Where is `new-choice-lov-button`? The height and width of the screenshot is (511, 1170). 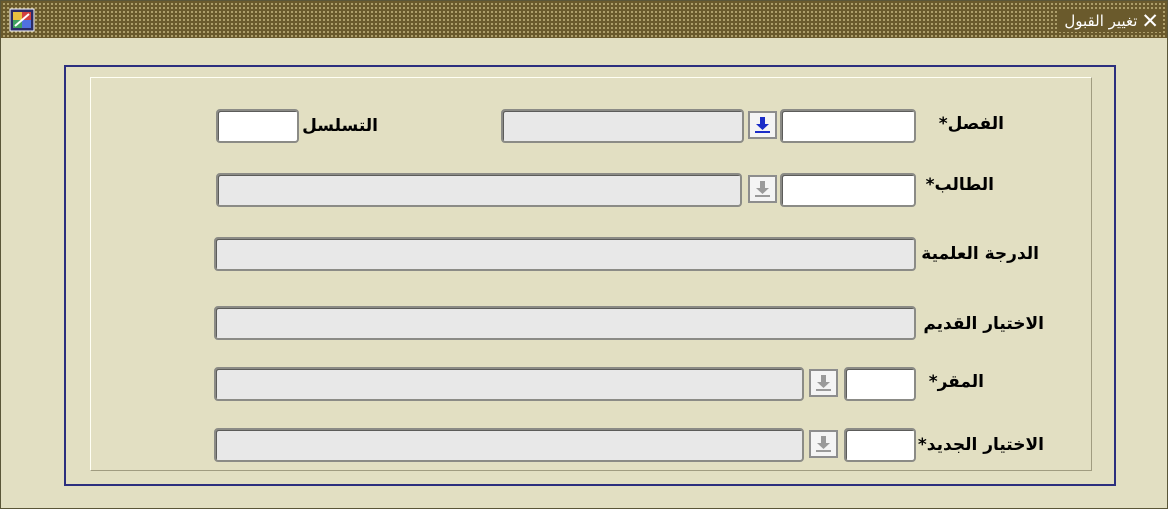 new-choice-lov-button is located at coordinates (823, 444).